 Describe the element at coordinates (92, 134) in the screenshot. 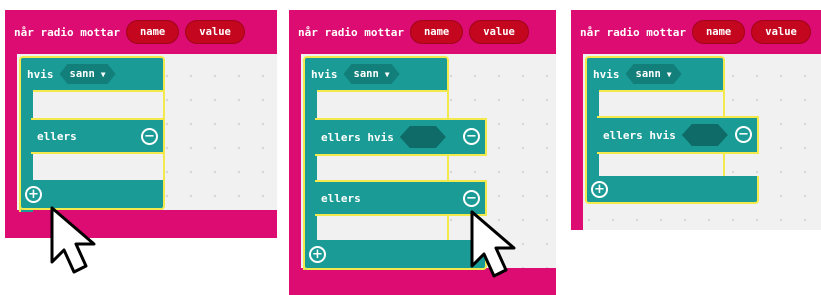

I see `if-else-block: hvis sann ▼ ellers − +` at that location.